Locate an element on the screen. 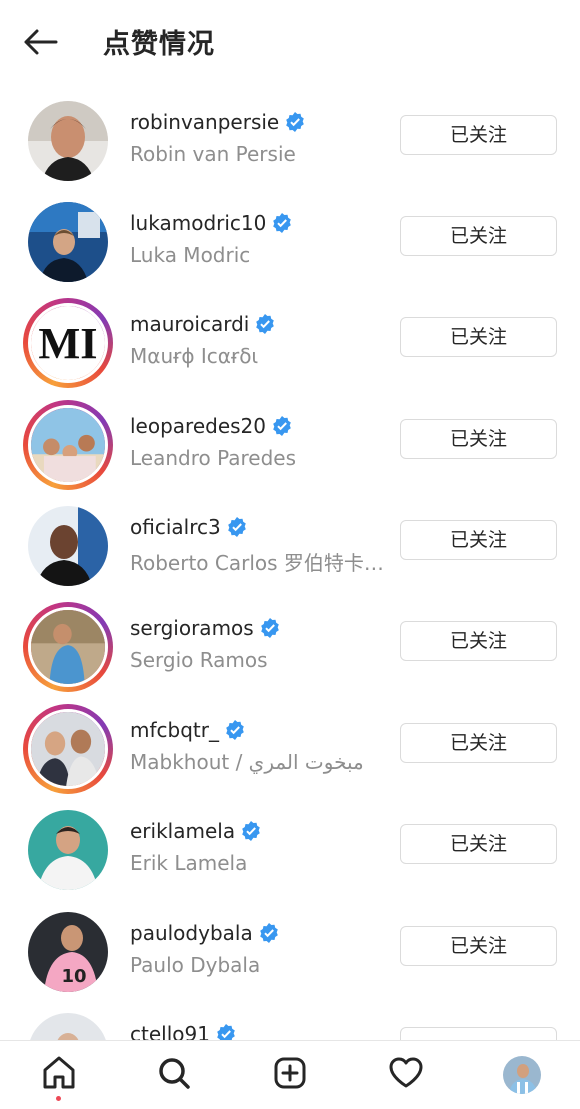 This screenshot has height=1109, width=580. page-title: 点赞情况 is located at coordinates (159, 44).